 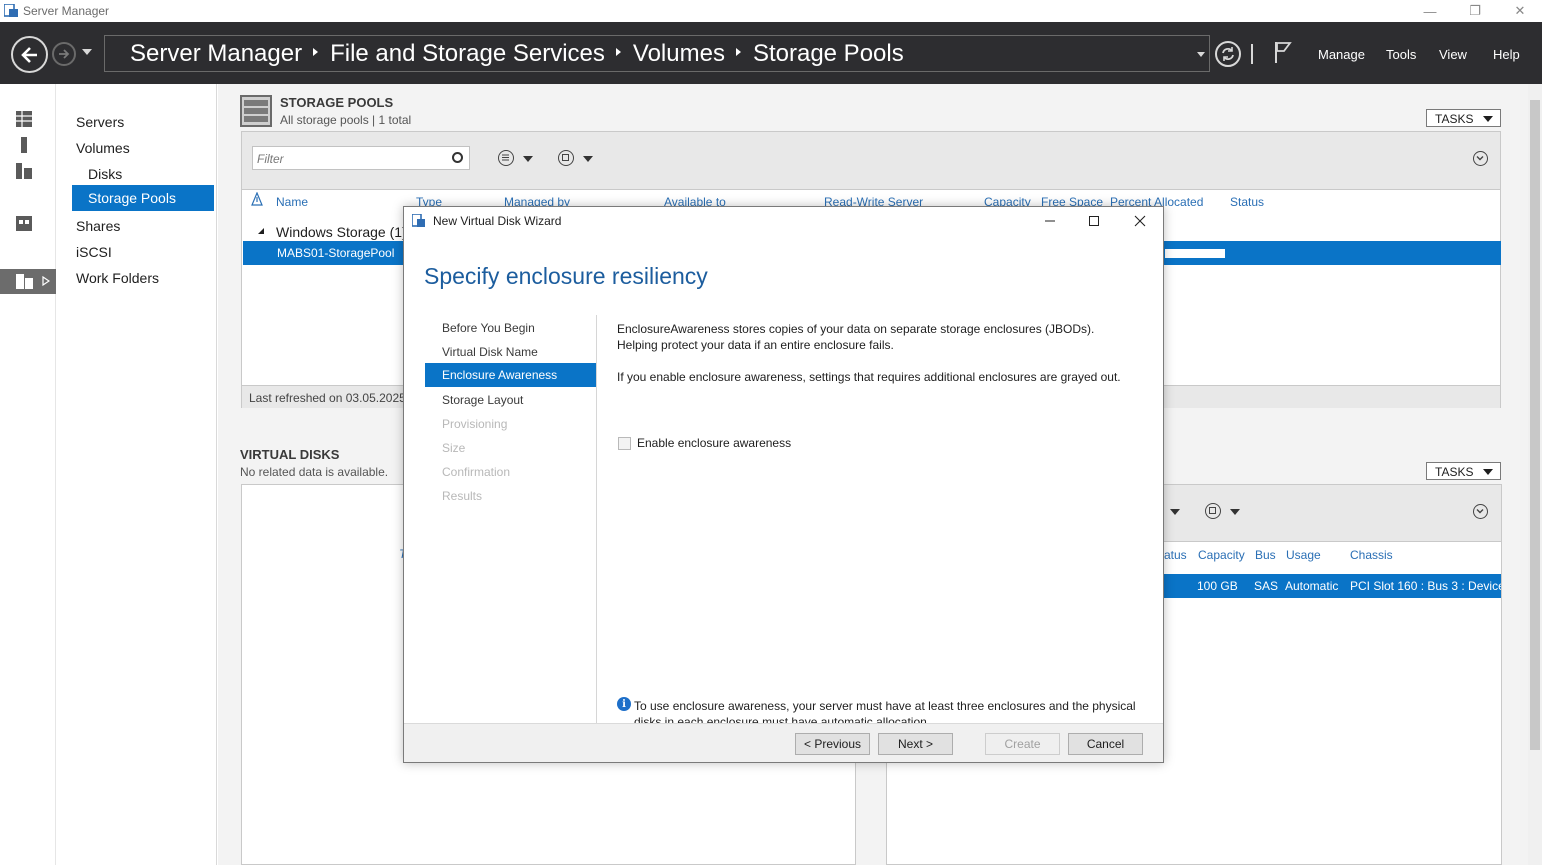 I want to click on step-storage-layout: Storage Layout, so click(x=482, y=400).